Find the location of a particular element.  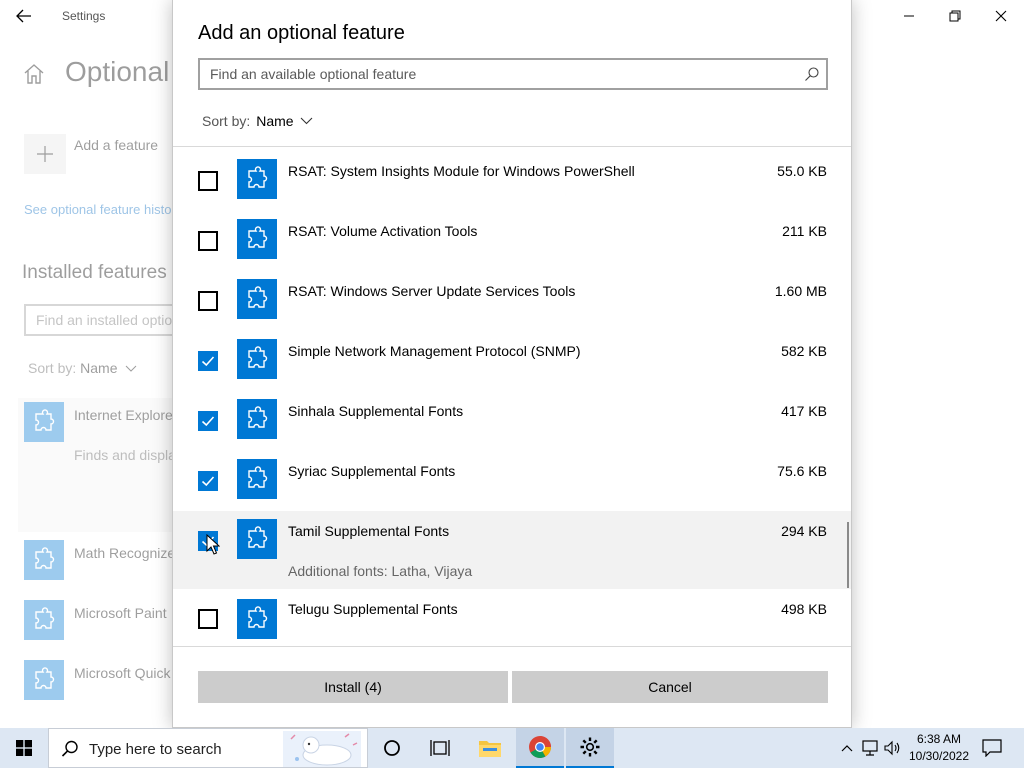

chrome-button is located at coordinates (540, 748).